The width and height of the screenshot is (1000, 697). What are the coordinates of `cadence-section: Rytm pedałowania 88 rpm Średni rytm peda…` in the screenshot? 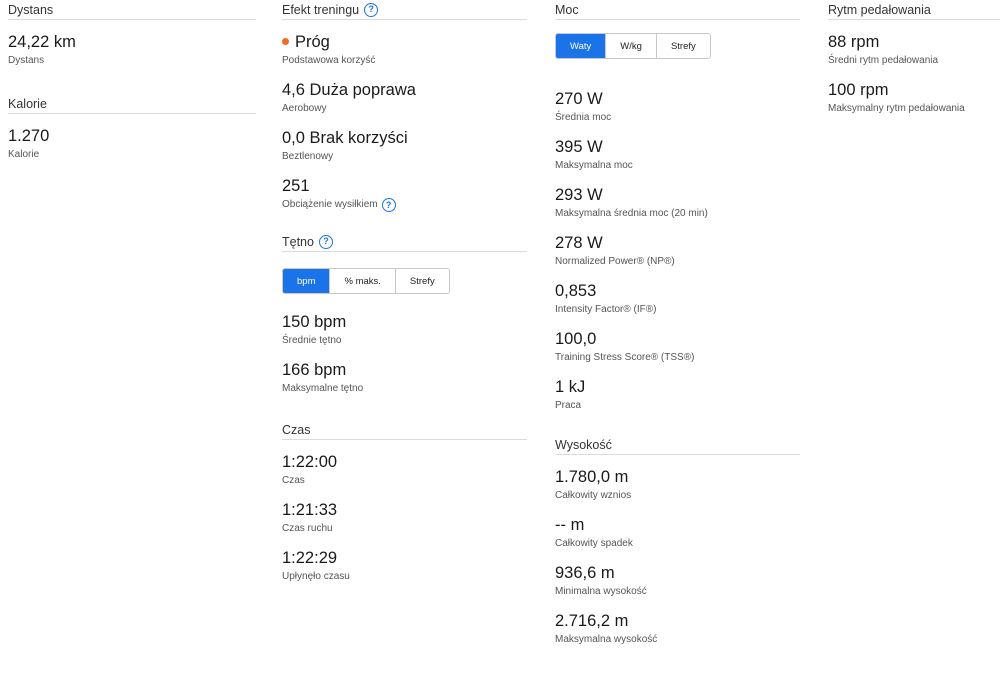 It's located at (914, 58).